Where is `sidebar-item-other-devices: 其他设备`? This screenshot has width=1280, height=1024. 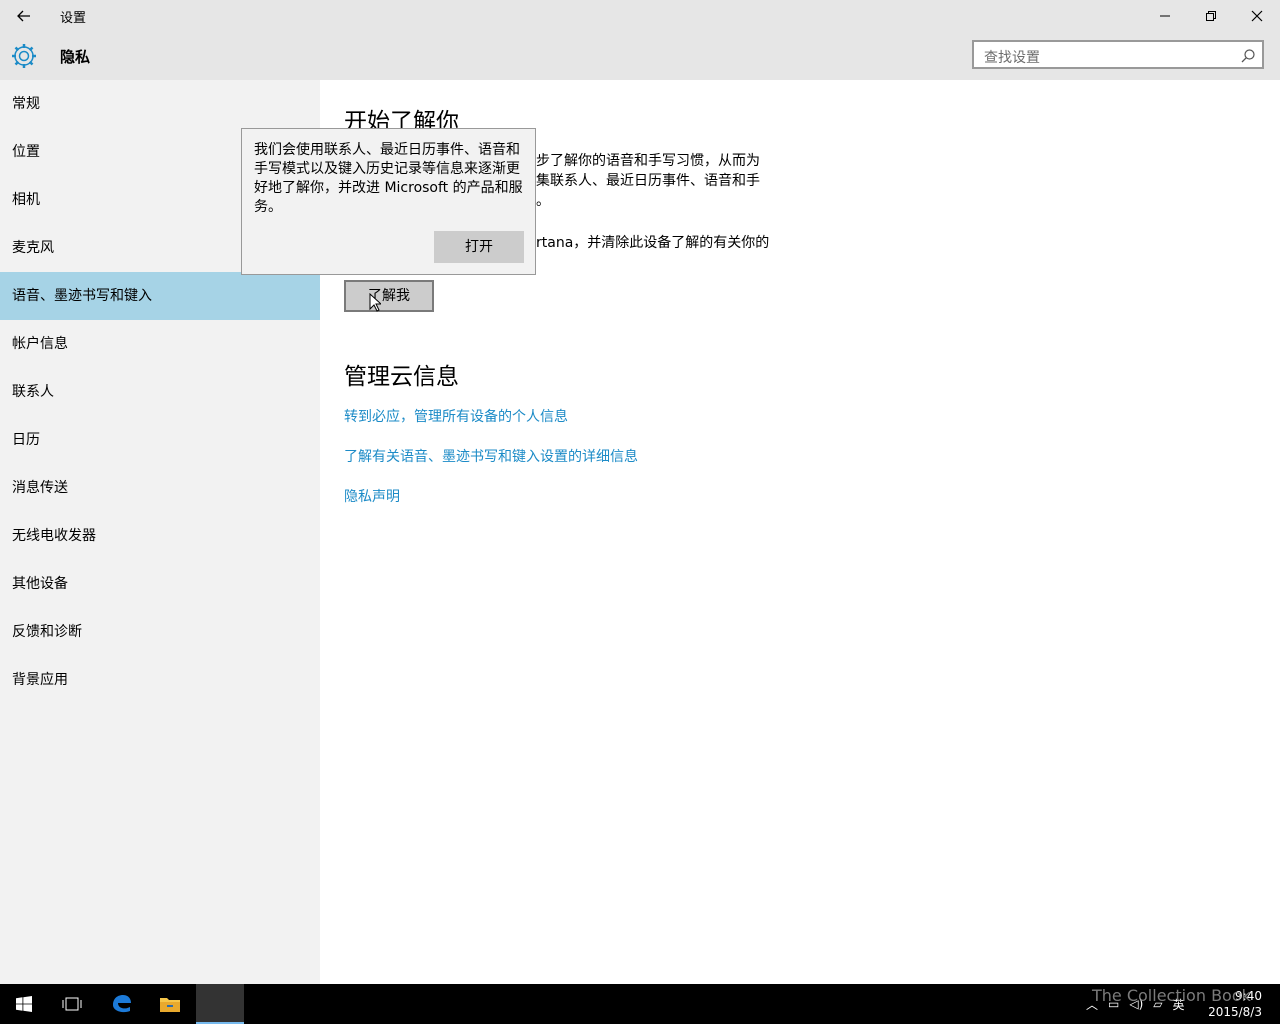
sidebar-item-other-devices: 其他设备 is located at coordinates (160, 584).